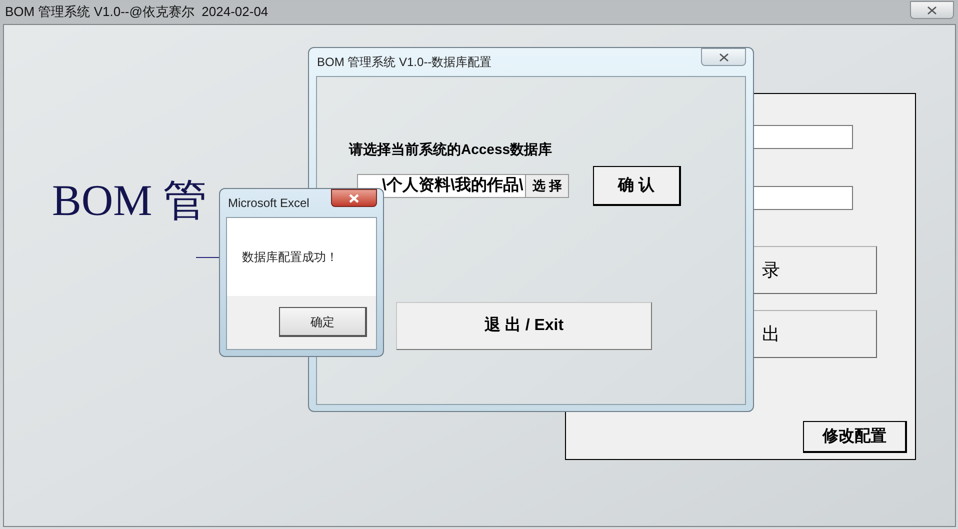 Image resolution: width=958 pixels, height=529 pixels. Describe the element at coordinates (546, 186) in the screenshot. I see `browse-button: 选 择` at that location.